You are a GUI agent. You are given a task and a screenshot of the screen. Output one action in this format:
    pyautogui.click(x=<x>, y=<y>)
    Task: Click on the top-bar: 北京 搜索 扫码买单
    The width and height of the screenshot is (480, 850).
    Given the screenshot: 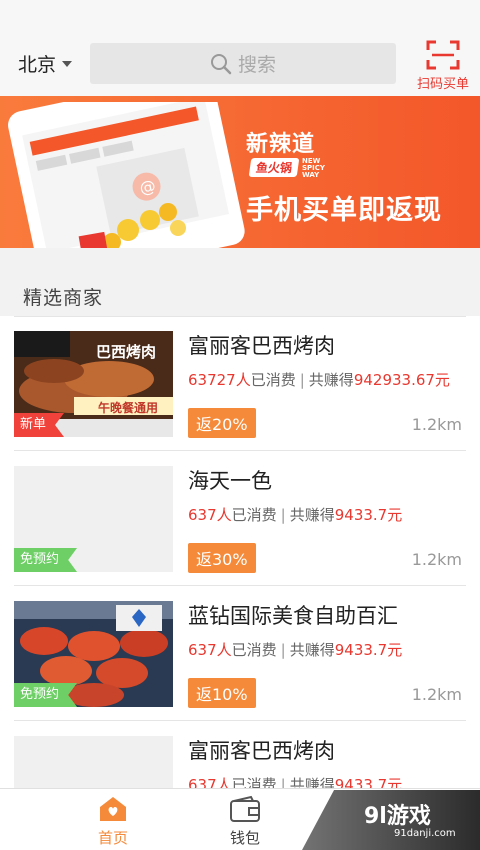 What is the action you would take?
    pyautogui.click(x=240, y=48)
    